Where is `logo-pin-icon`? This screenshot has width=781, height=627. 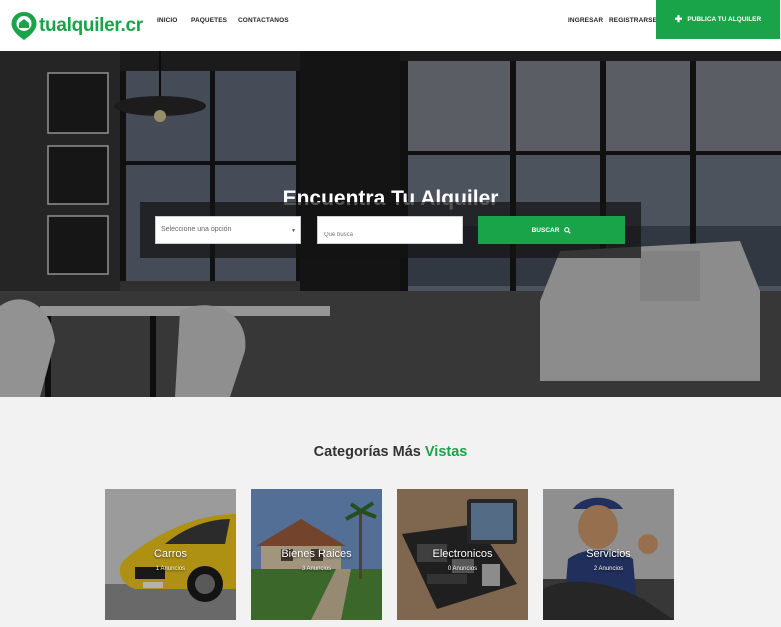 logo-pin-icon is located at coordinates (24, 26).